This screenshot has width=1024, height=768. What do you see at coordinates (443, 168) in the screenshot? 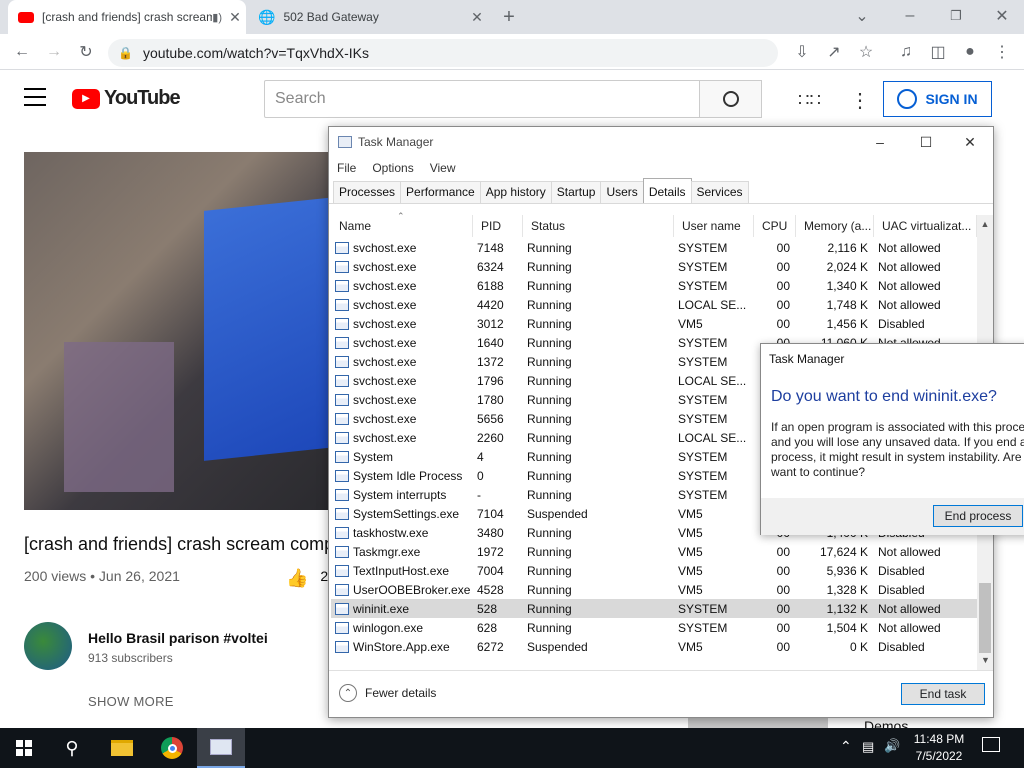
I see `menu-view: View` at bounding box center [443, 168].